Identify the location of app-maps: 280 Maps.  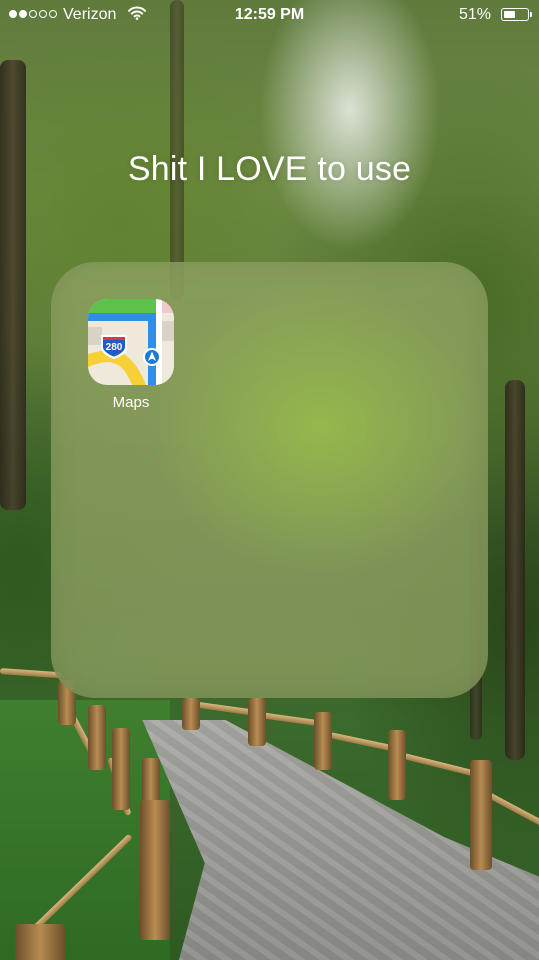
(131, 355).